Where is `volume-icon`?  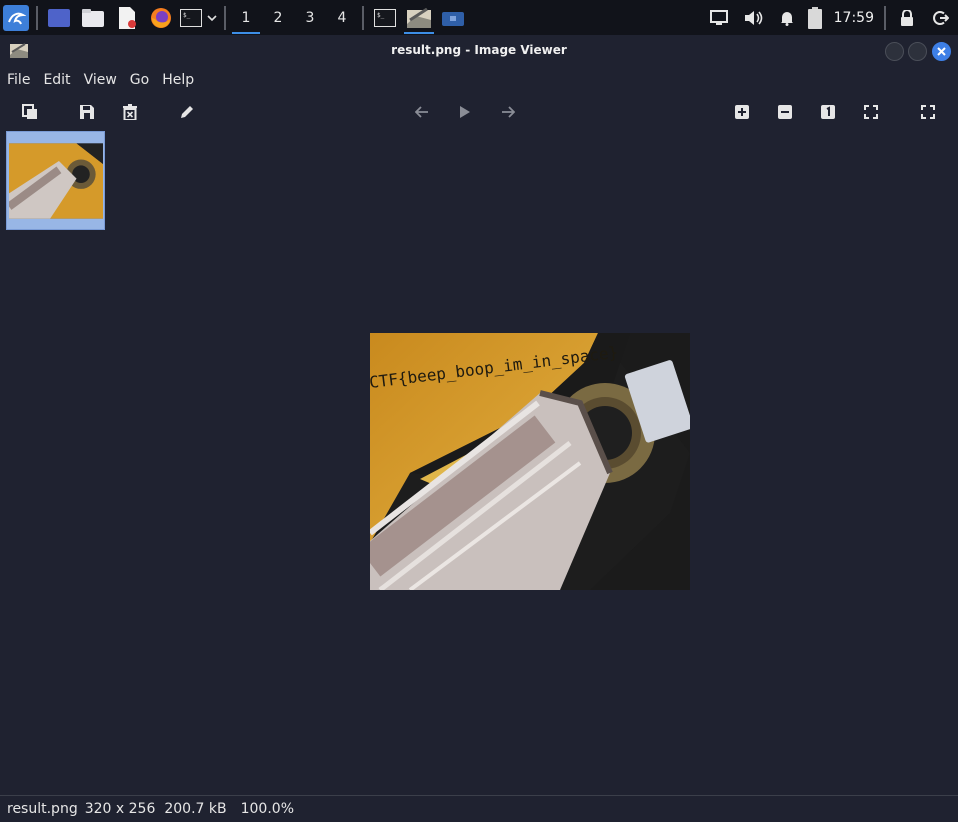
volume-icon is located at coordinates (753, 17).